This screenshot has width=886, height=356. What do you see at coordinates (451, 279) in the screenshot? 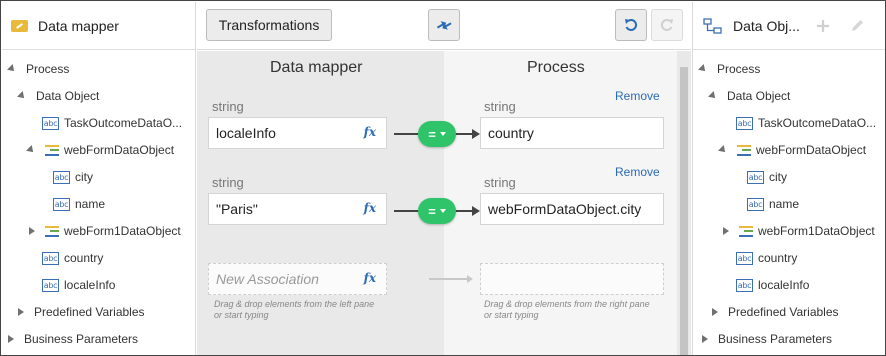
I see `pending-connector` at bounding box center [451, 279].